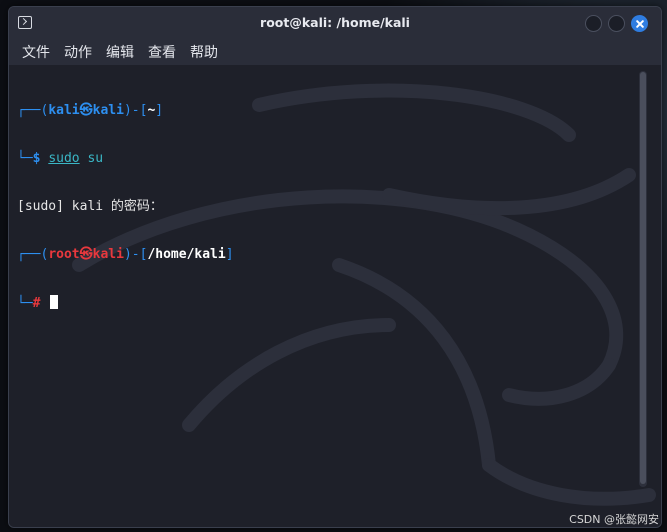 The height and width of the screenshot is (532, 667). What do you see at coordinates (90, 206) in the screenshot?
I see `sudo-password-prompt: [sudo] kali 的密码：` at bounding box center [90, 206].